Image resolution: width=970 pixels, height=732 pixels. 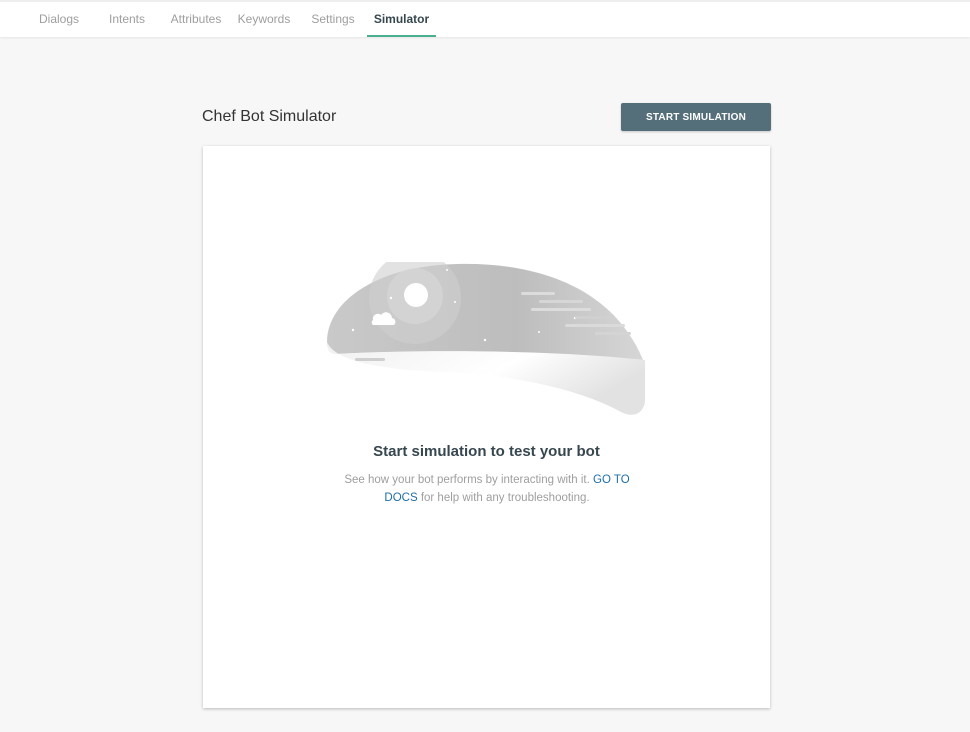 What do you see at coordinates (503, 498) in the screenshot?
I see `description-text-after: for help with any troubleshooting.` at bounding box center [503, 498].